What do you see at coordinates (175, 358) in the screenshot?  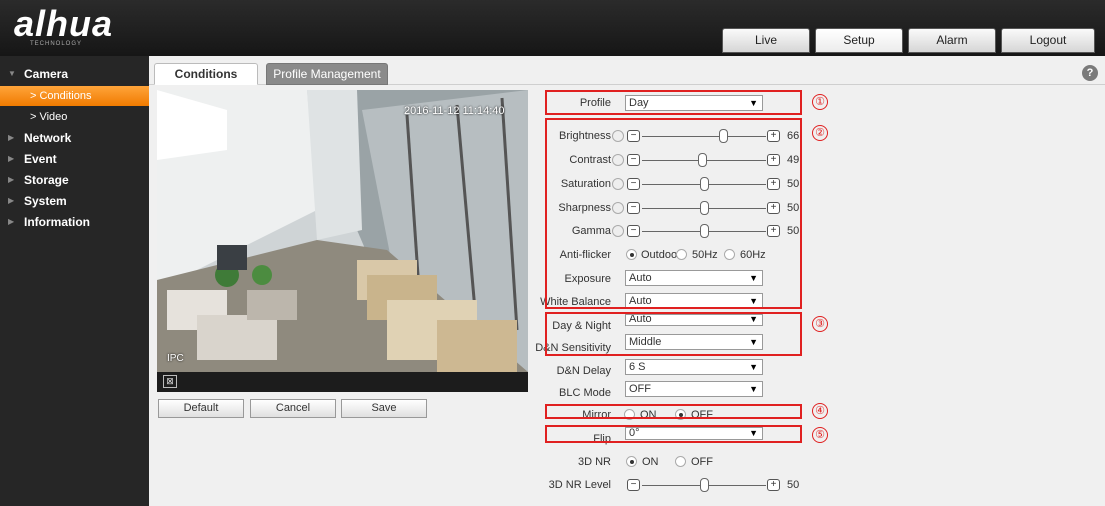 I see `osd-camera-name: IPC` at bounding box center [175, 358].